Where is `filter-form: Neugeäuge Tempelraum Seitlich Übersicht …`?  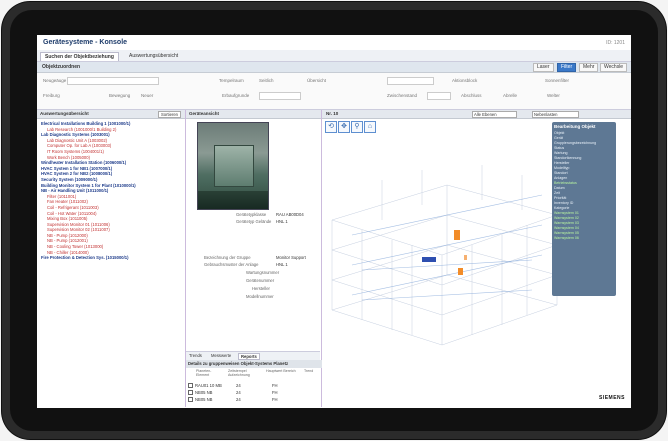
filter-form: Neugeäuge Tempelraum Seitlich Übersicht … is located at coordinates (334, 91).